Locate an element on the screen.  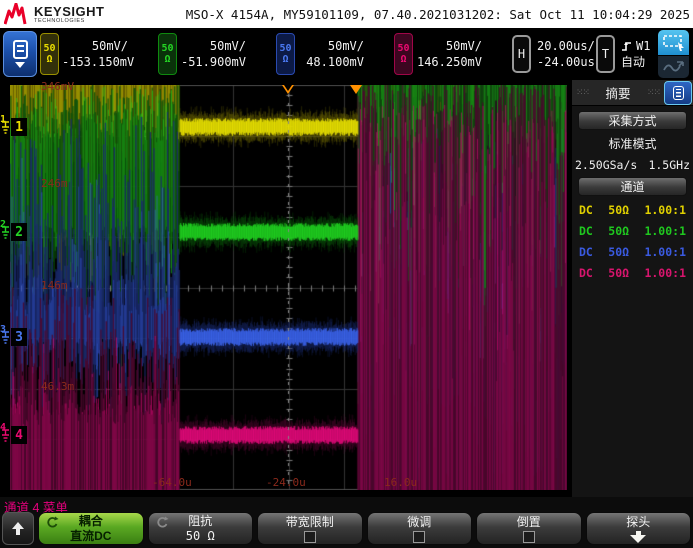
channel-2-impedance-badge: 50 Ω is located at coordinates (167, 54).